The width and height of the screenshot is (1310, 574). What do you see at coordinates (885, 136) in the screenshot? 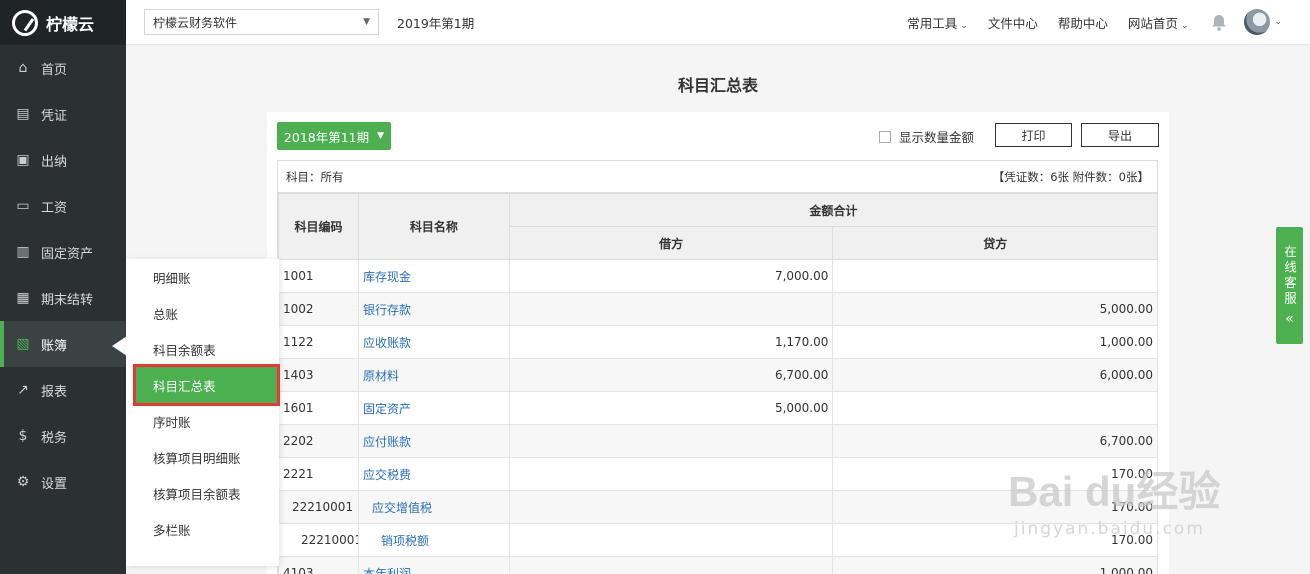
I see `checkbox` at bounding box center [885, 136].